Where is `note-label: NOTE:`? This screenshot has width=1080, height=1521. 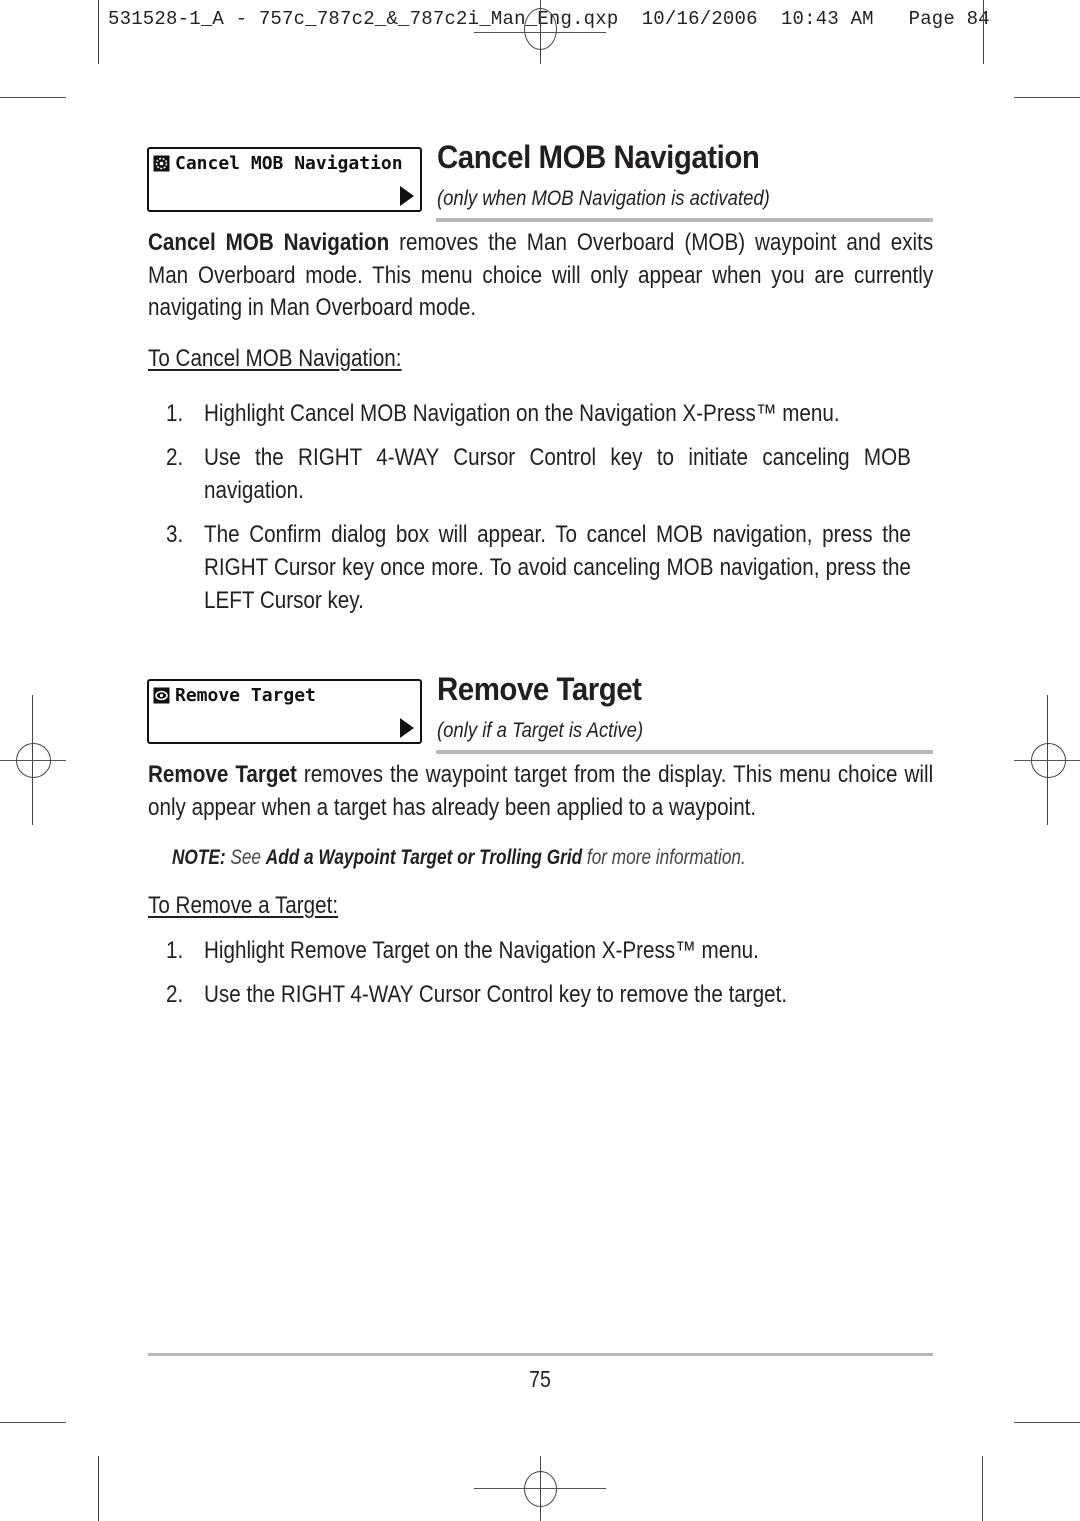 note-label: NOTE: is located at coordinates (199, 857).